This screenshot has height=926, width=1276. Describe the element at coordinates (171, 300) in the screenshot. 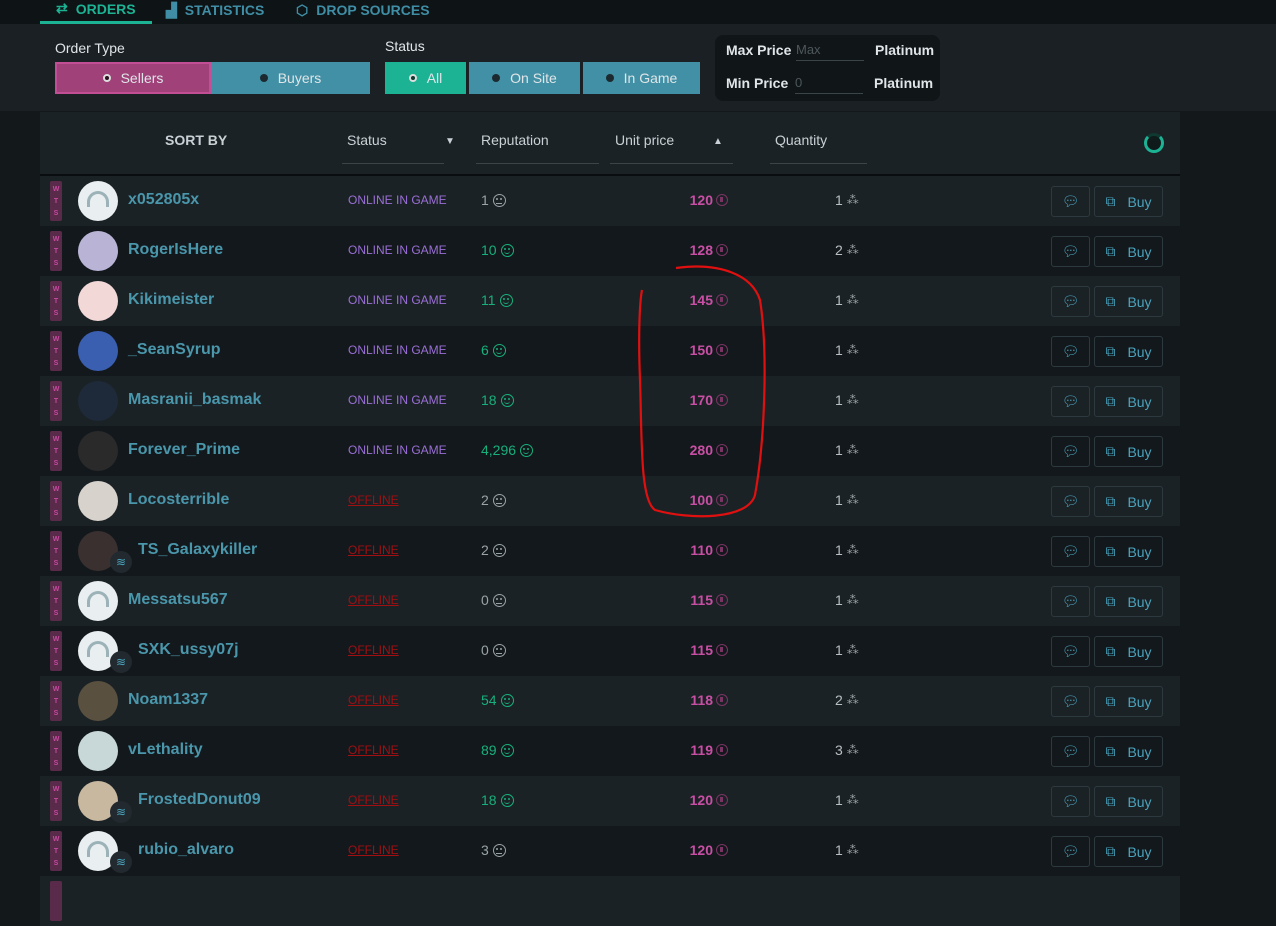

I see `username-link: Kikimeister` at that location.